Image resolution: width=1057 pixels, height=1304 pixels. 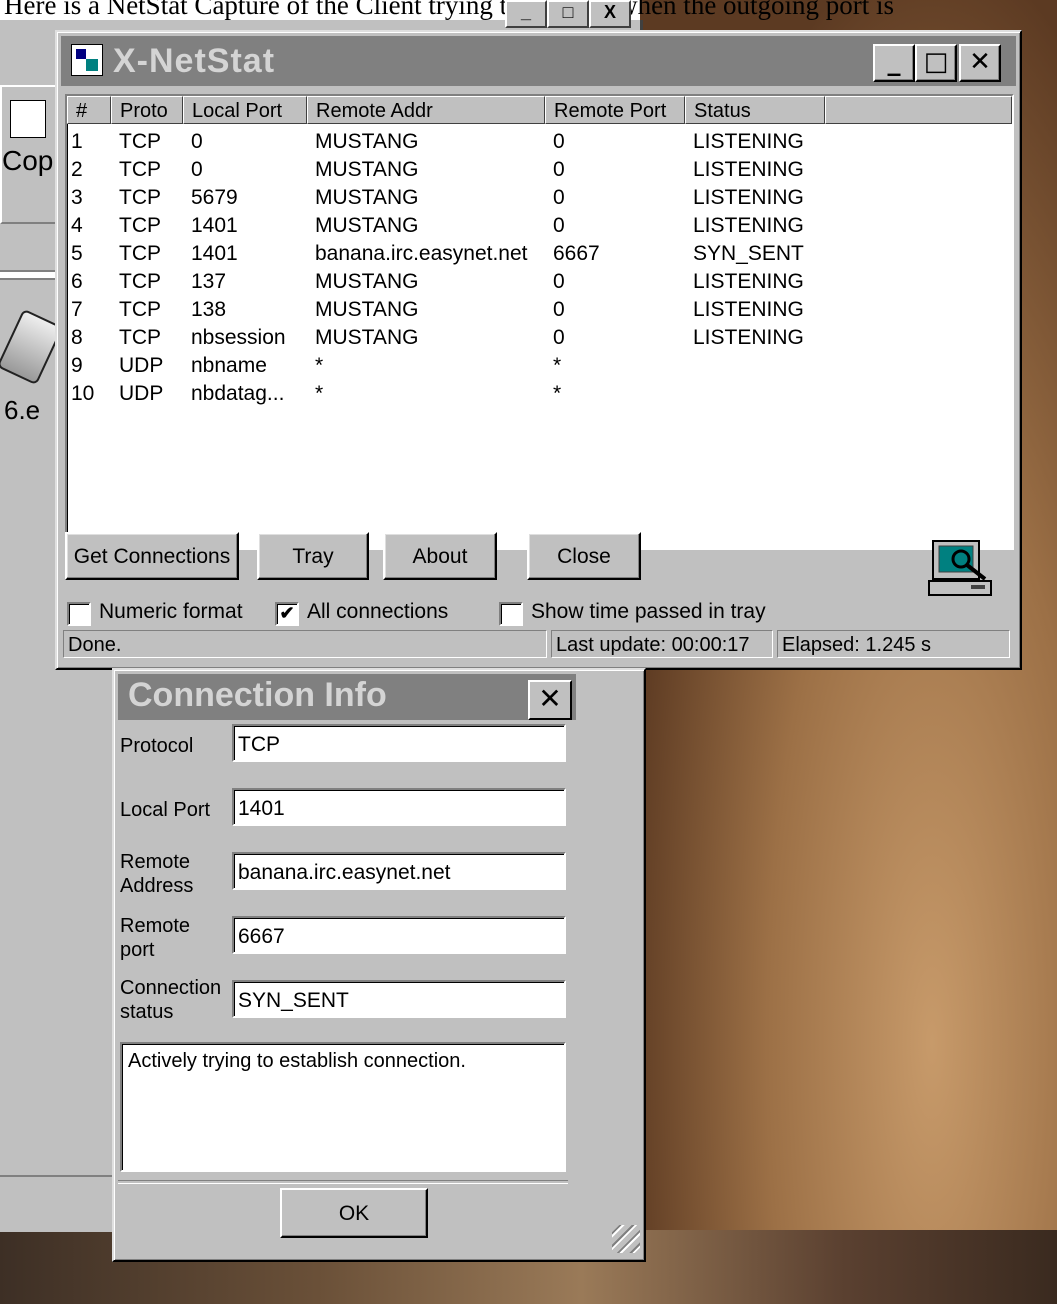 I want to click on connection-description: Actively trying to establish connection., so click(x=343, y=1107).